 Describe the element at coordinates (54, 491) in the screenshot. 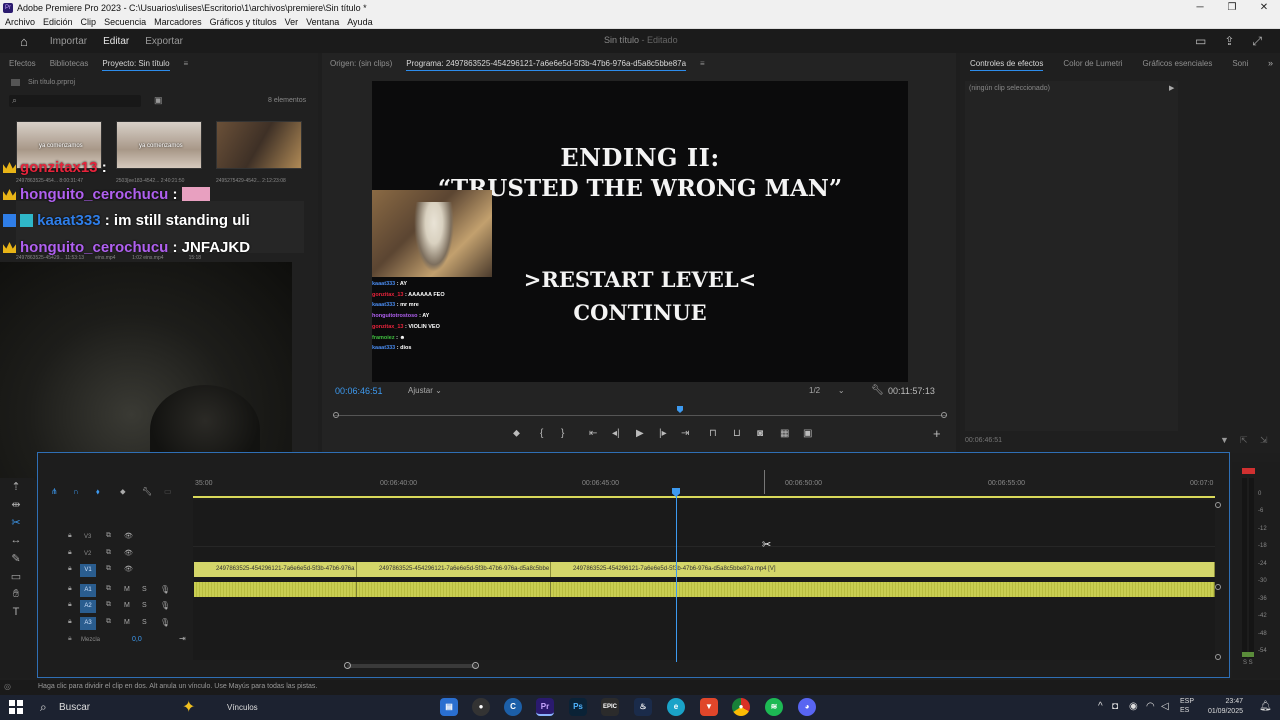

I see `snap-icon: ⋔` at that location.